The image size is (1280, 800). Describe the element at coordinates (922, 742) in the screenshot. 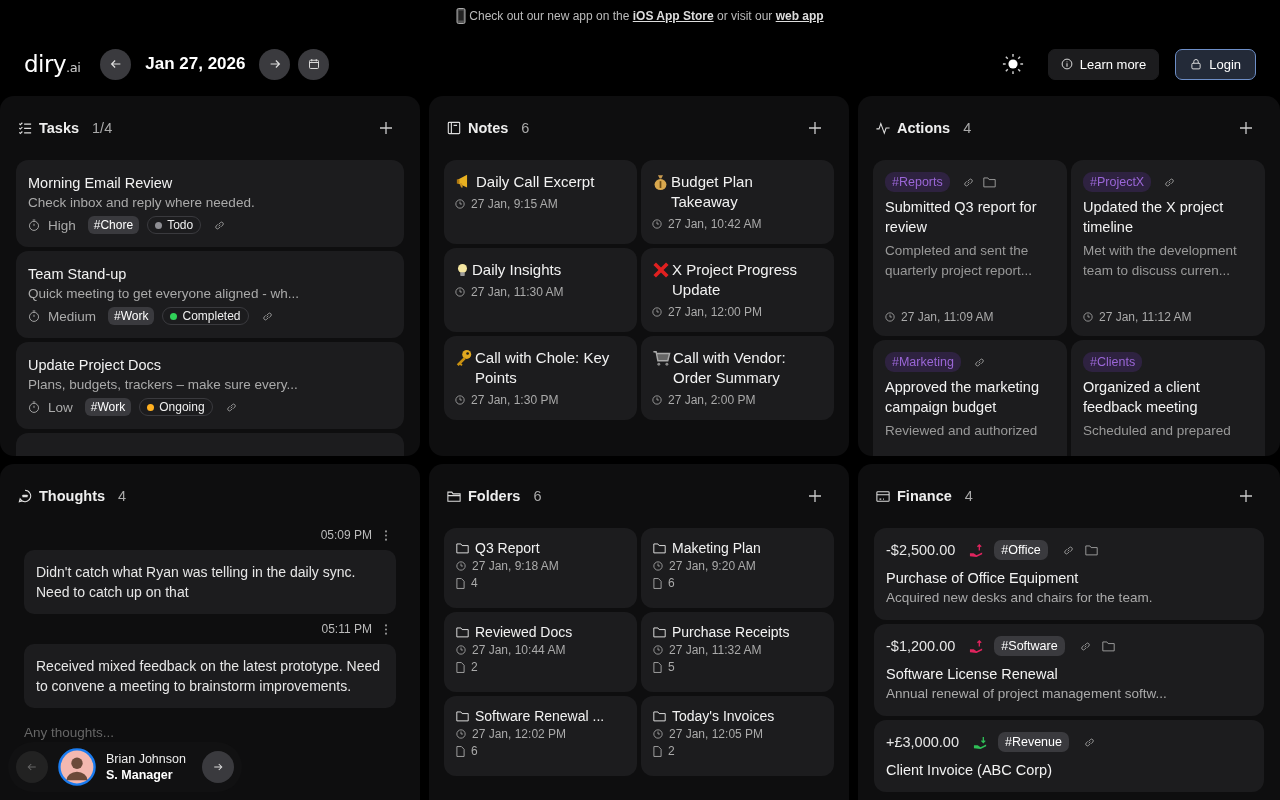

I see `amount: +£3,000.00` at that location.